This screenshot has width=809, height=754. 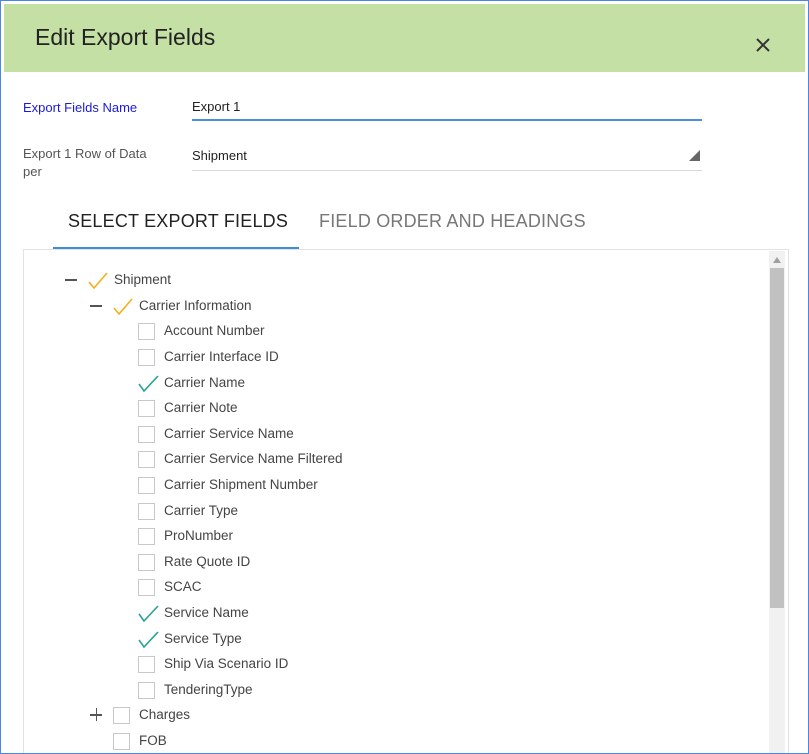 I want to click on tree-node-label: FOB, so click(x=153, y=740).